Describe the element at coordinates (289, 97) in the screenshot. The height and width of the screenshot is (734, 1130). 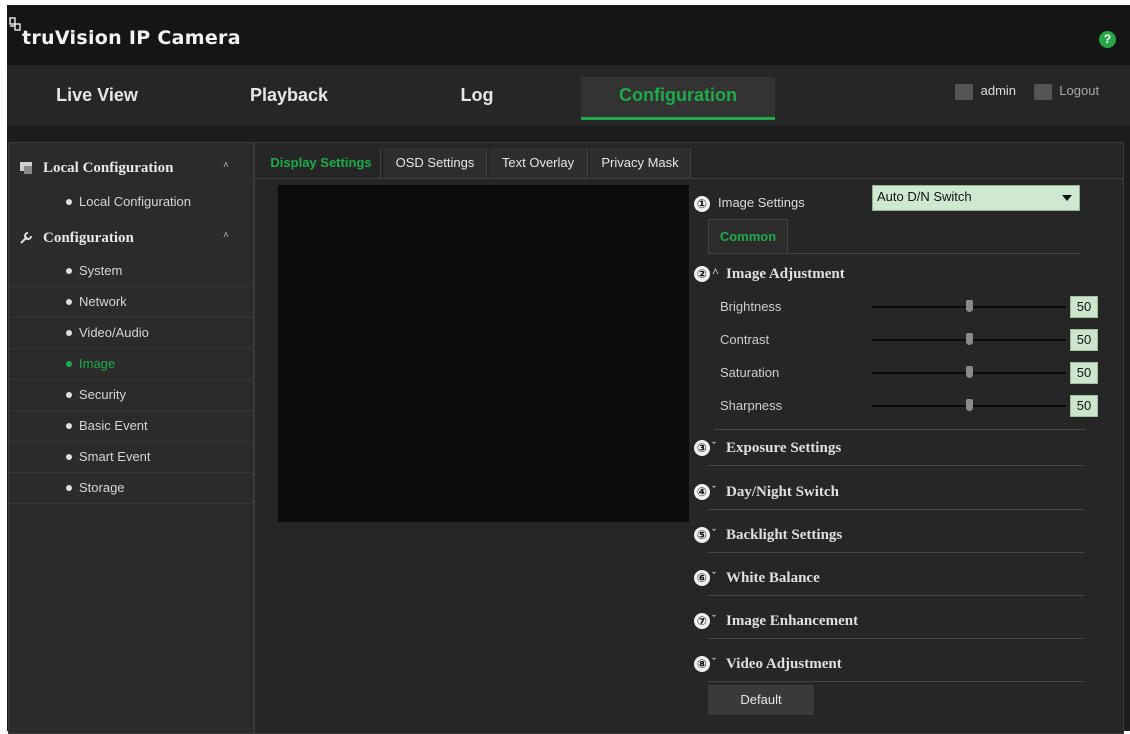
I see `tab-playback: Playback` at that location.